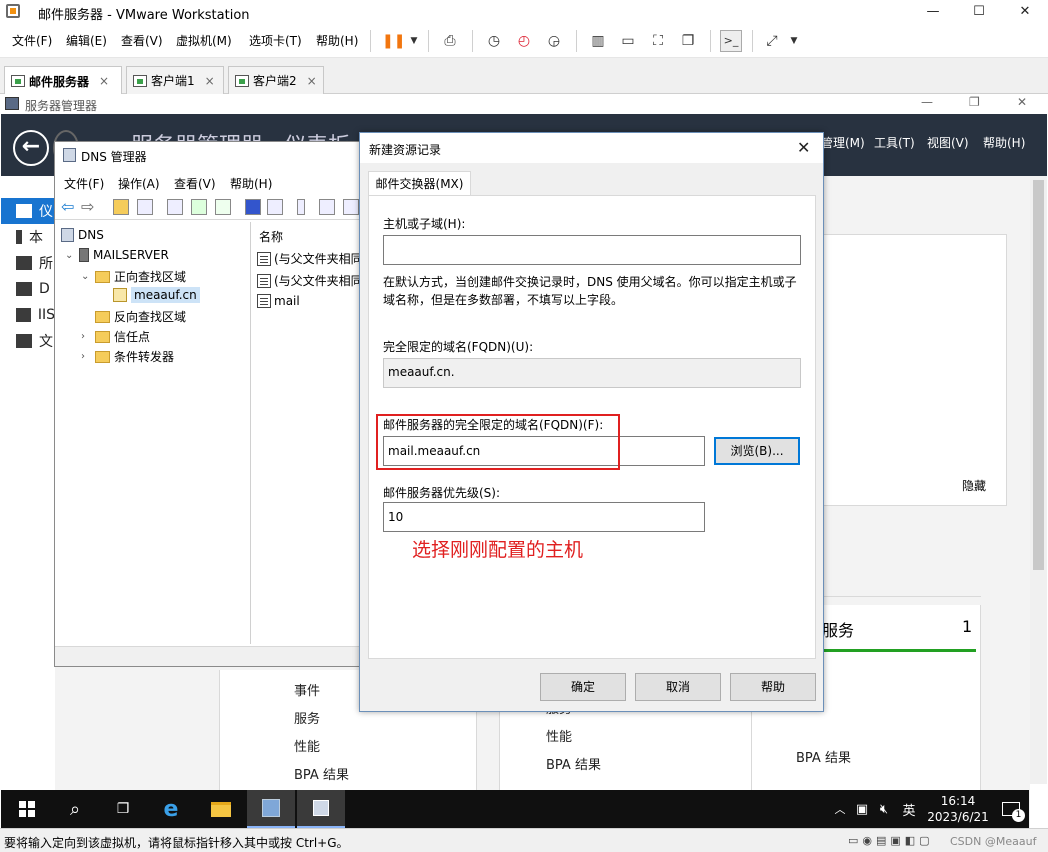 The height and width of the screenshot is (852, 1048). What do you see at coordinates (171, 809) in the screenshot?
I see `ie-icon: e` at bounding box center [171, 809].